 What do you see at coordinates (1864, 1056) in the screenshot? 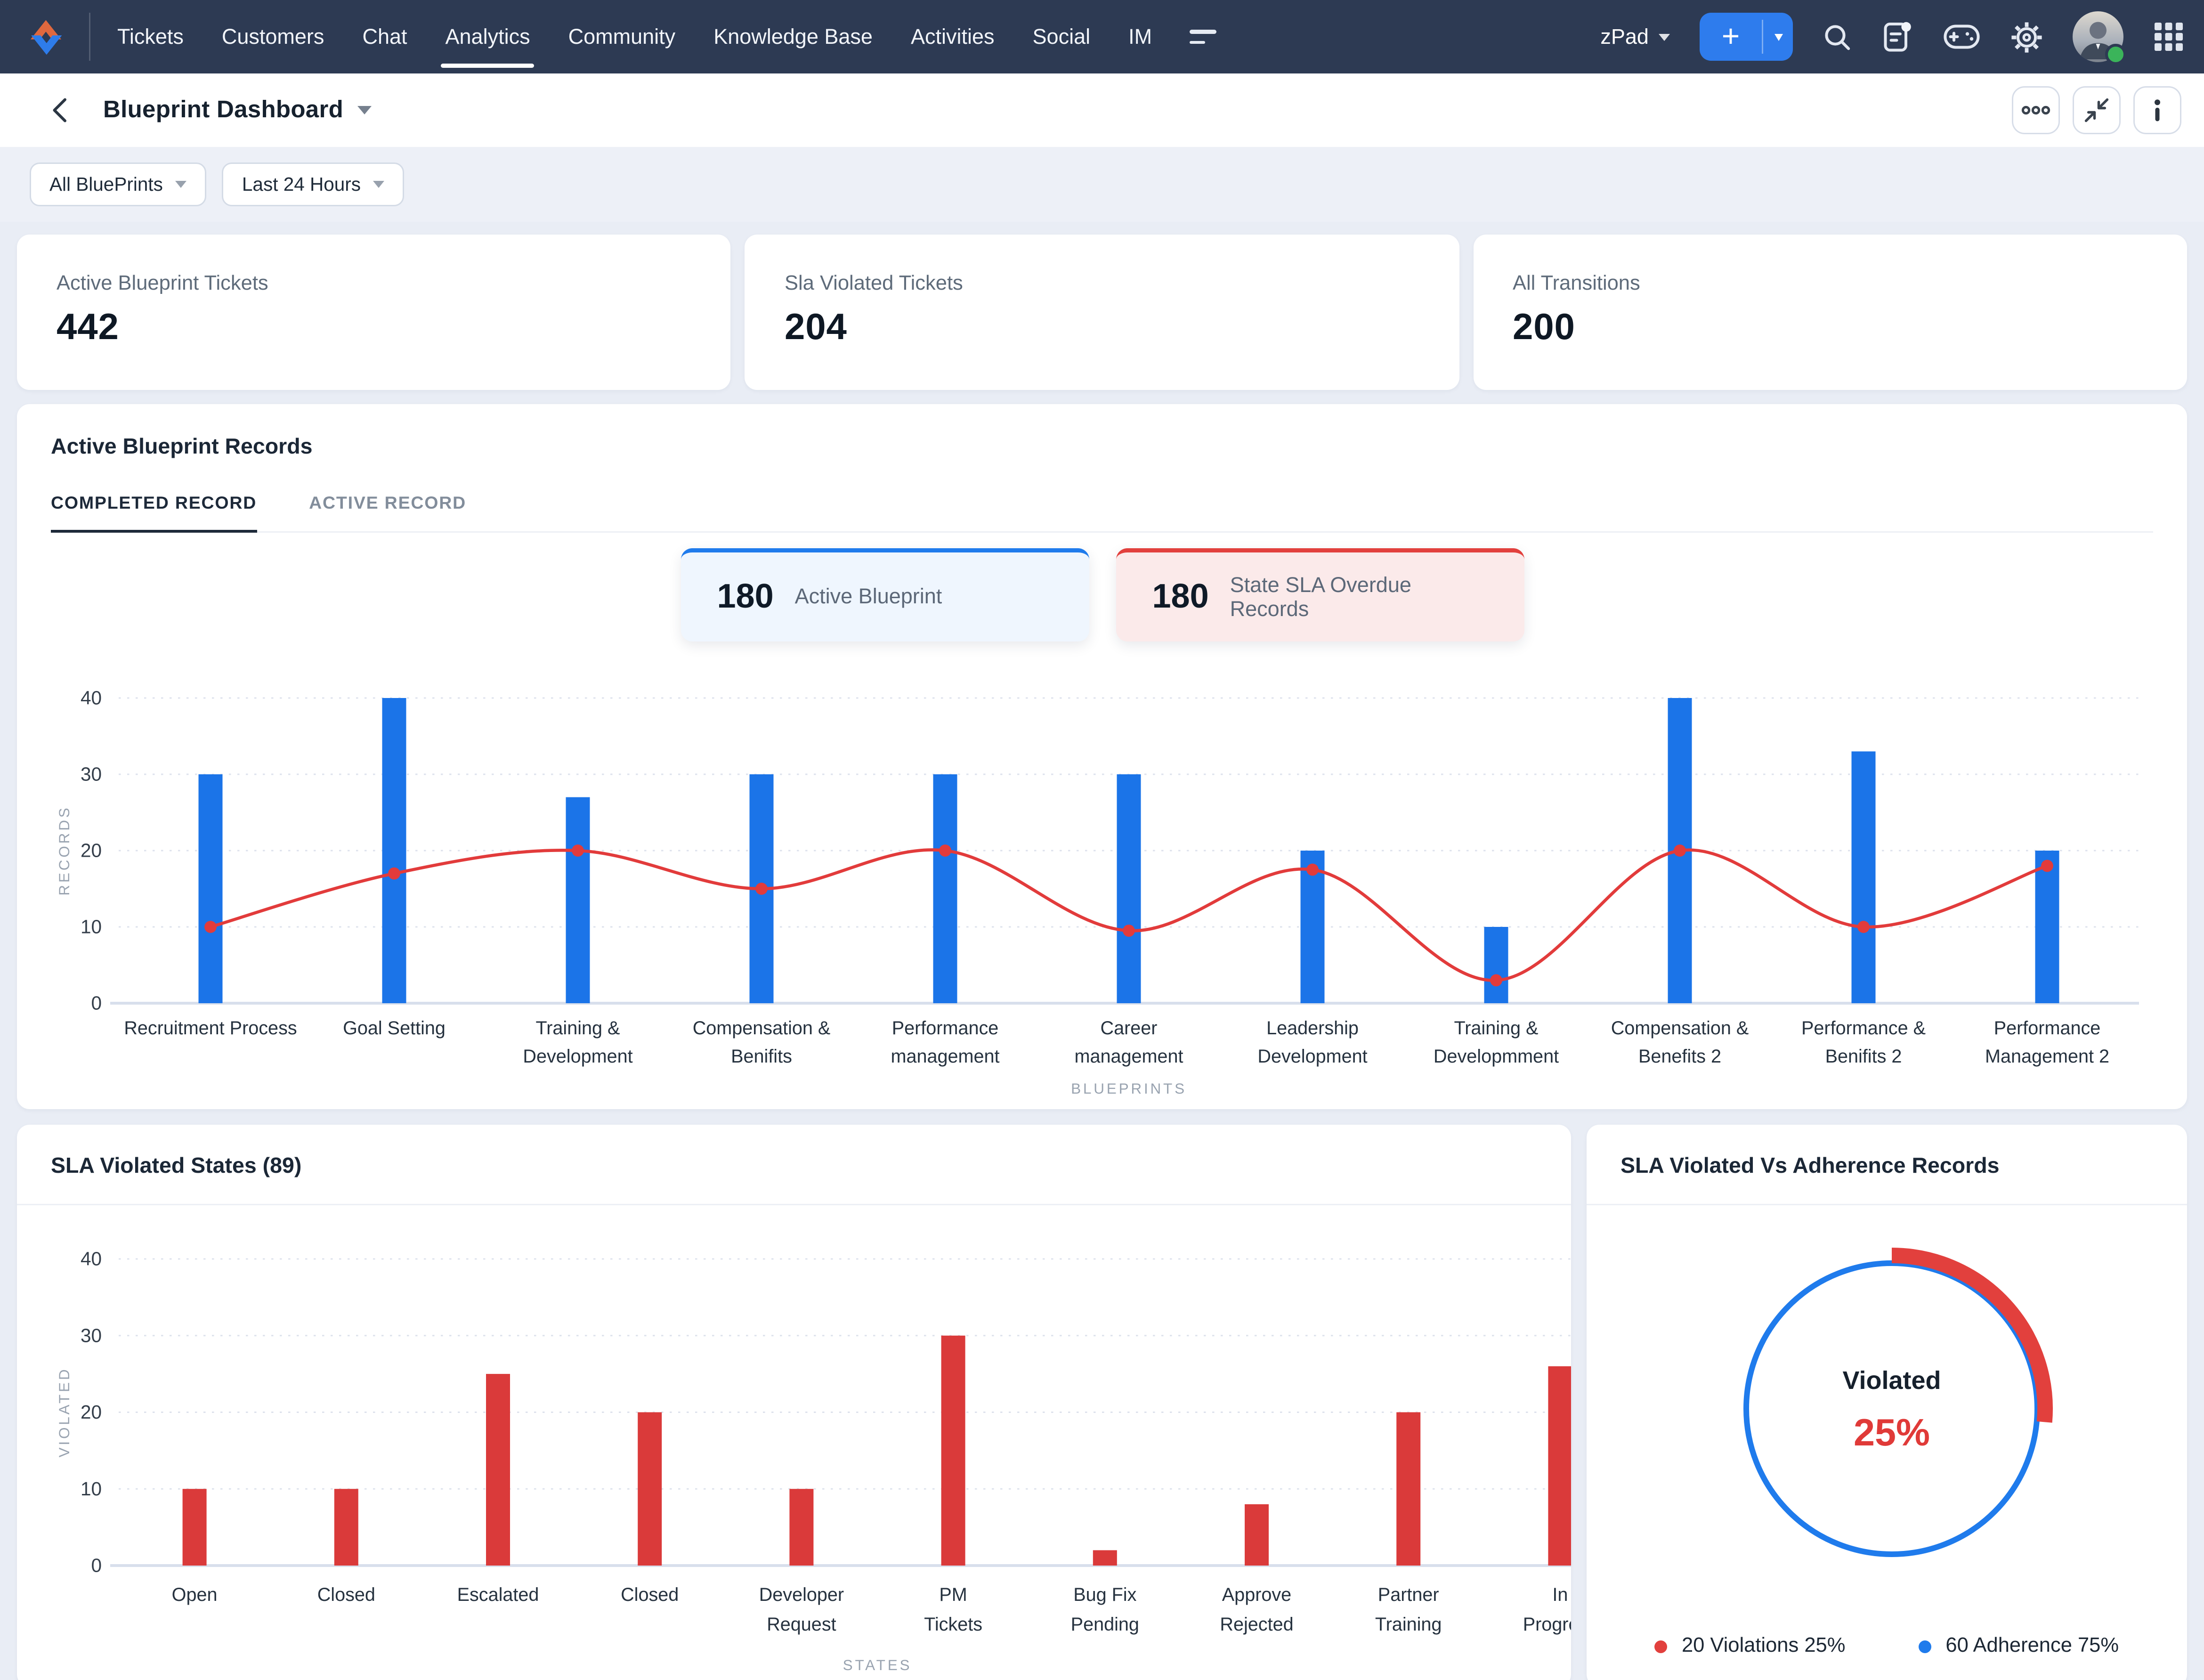
I see `x-category-label: Benifits 2` at bounding box center [1864, 1056].